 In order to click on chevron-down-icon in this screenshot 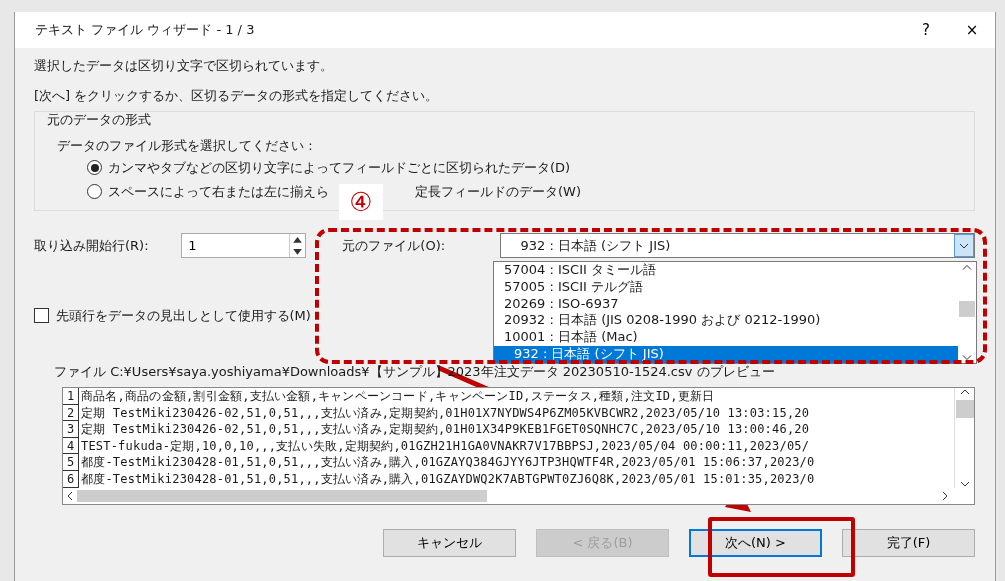, I will do `click(964, 245)`.